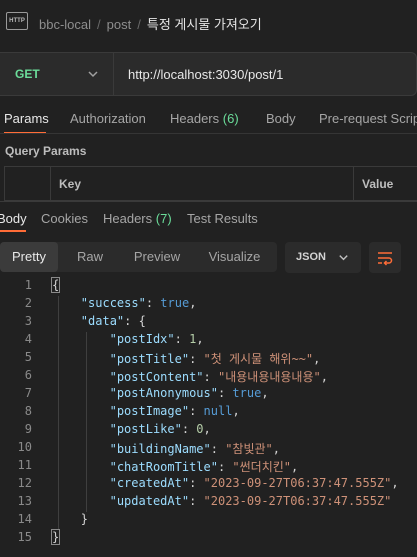 The width and height of the screenshot is (417, 557). I want to click on json-string: "내용내용내용내용", so click(269, 377).